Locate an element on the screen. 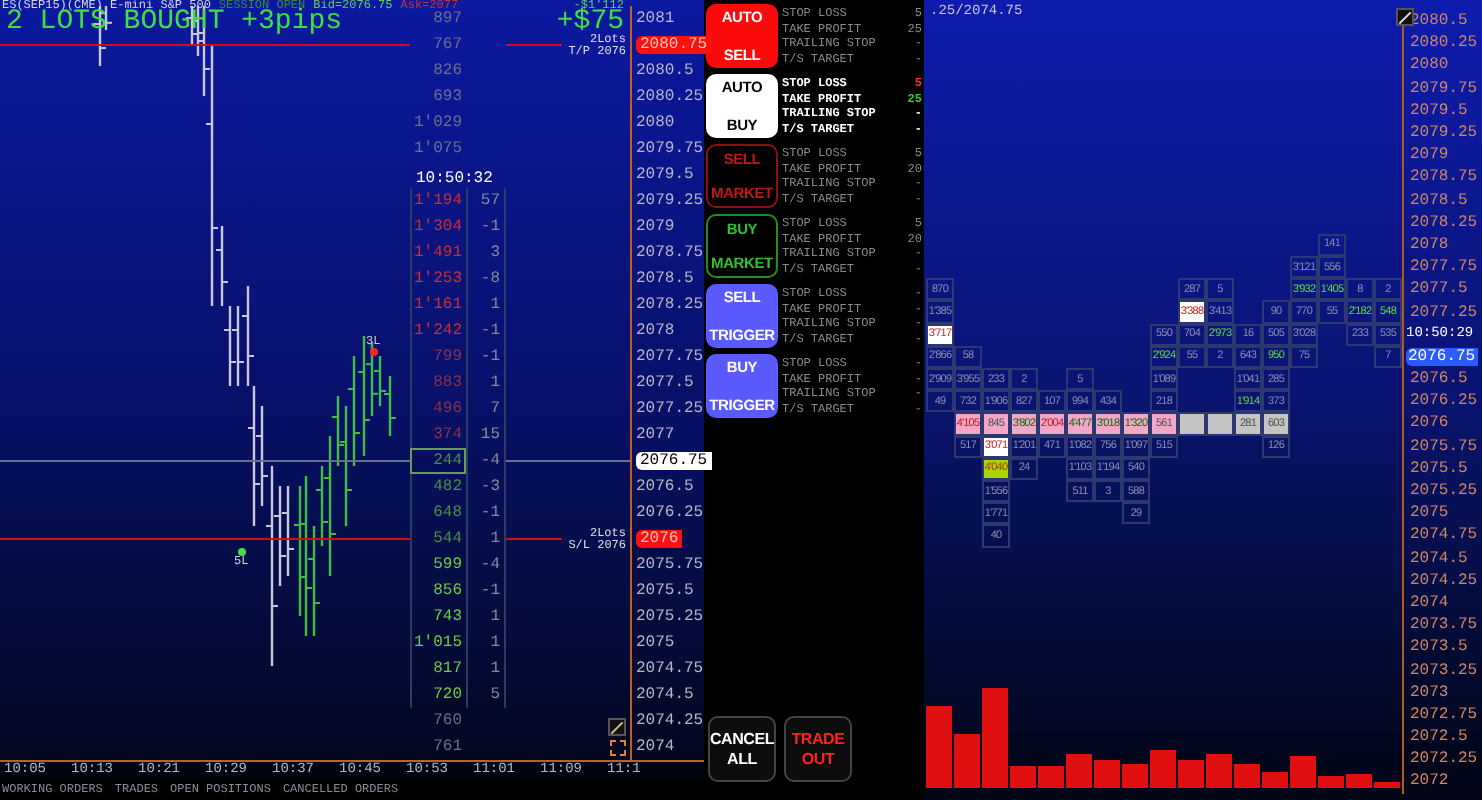 The width and height of the screenshot is (1482, 800). volume-cell: 648 is located at coordinates (438, 513).